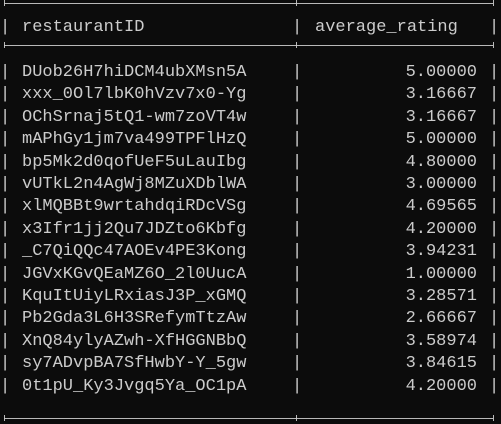 This screenshot has height=424, width=501. Describe the element at coordinates (493, 418) in the screenshot. I see `table-corner` at that location.